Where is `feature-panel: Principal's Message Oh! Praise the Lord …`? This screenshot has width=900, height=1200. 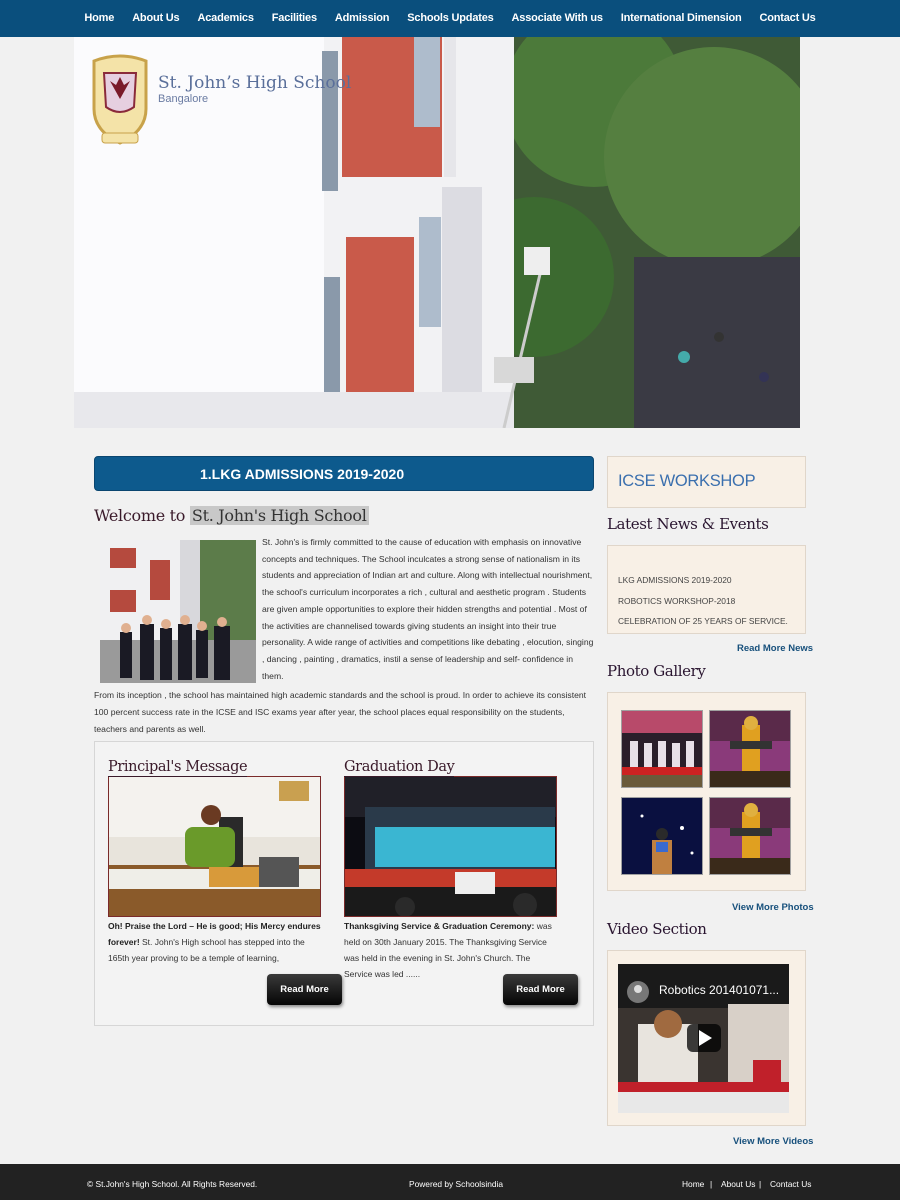
feature-panel: Principal's Message Oh! Praise the Lord … is located at coordinates (344, 883).